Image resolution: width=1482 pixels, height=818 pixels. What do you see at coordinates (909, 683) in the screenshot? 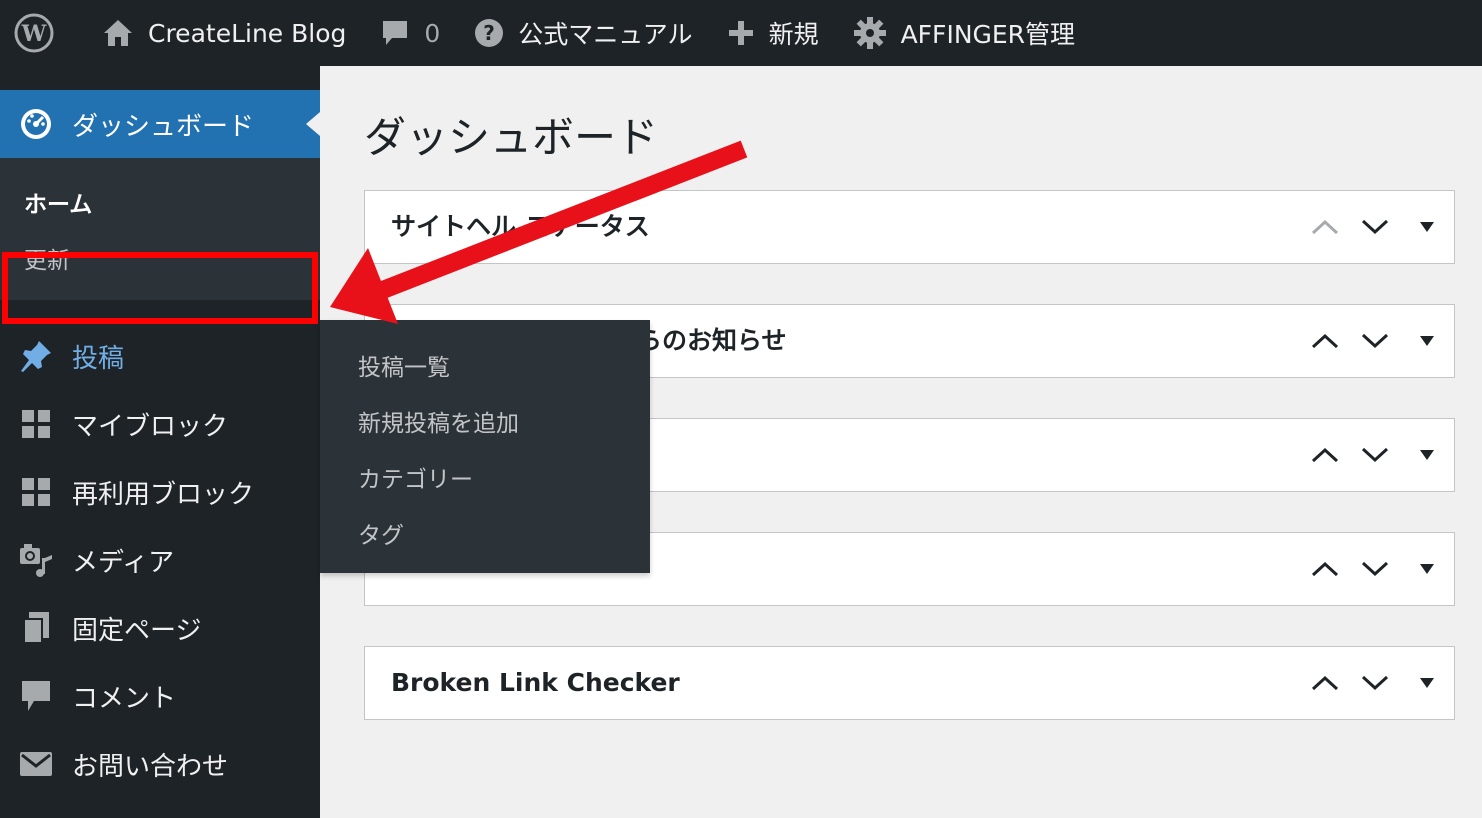
I see `widget-broken-link-checker: Broken Link Checker` at bounding box center [909, 683].